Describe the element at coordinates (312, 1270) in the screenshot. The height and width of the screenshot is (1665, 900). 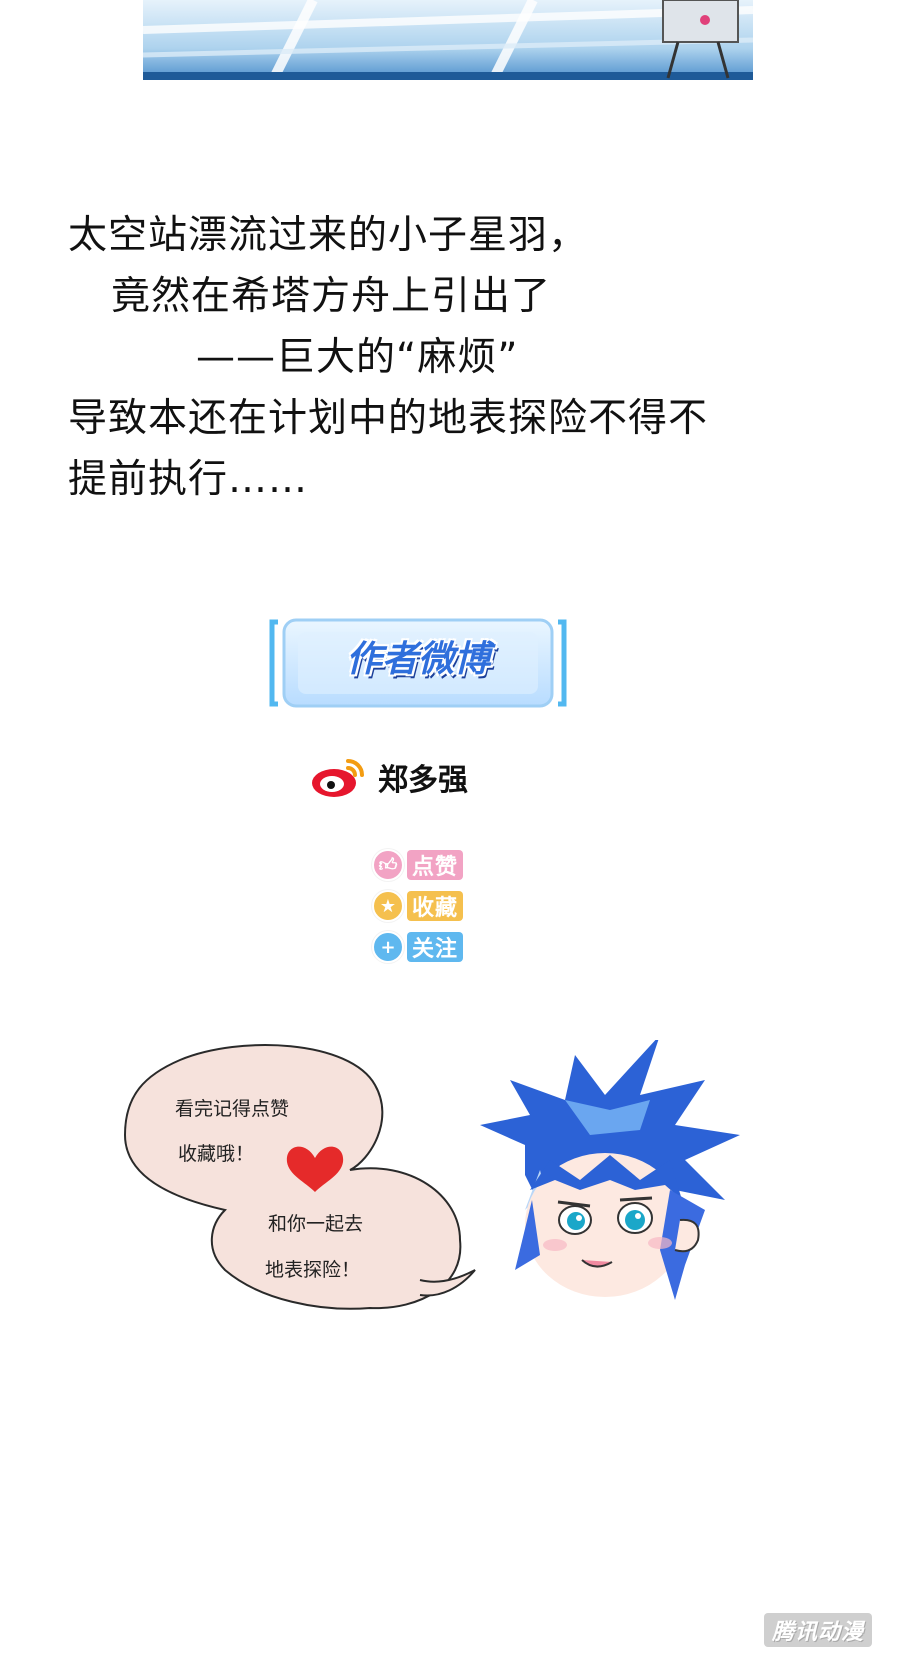
I see `bubble-line-4: 地表探险！` at that location.